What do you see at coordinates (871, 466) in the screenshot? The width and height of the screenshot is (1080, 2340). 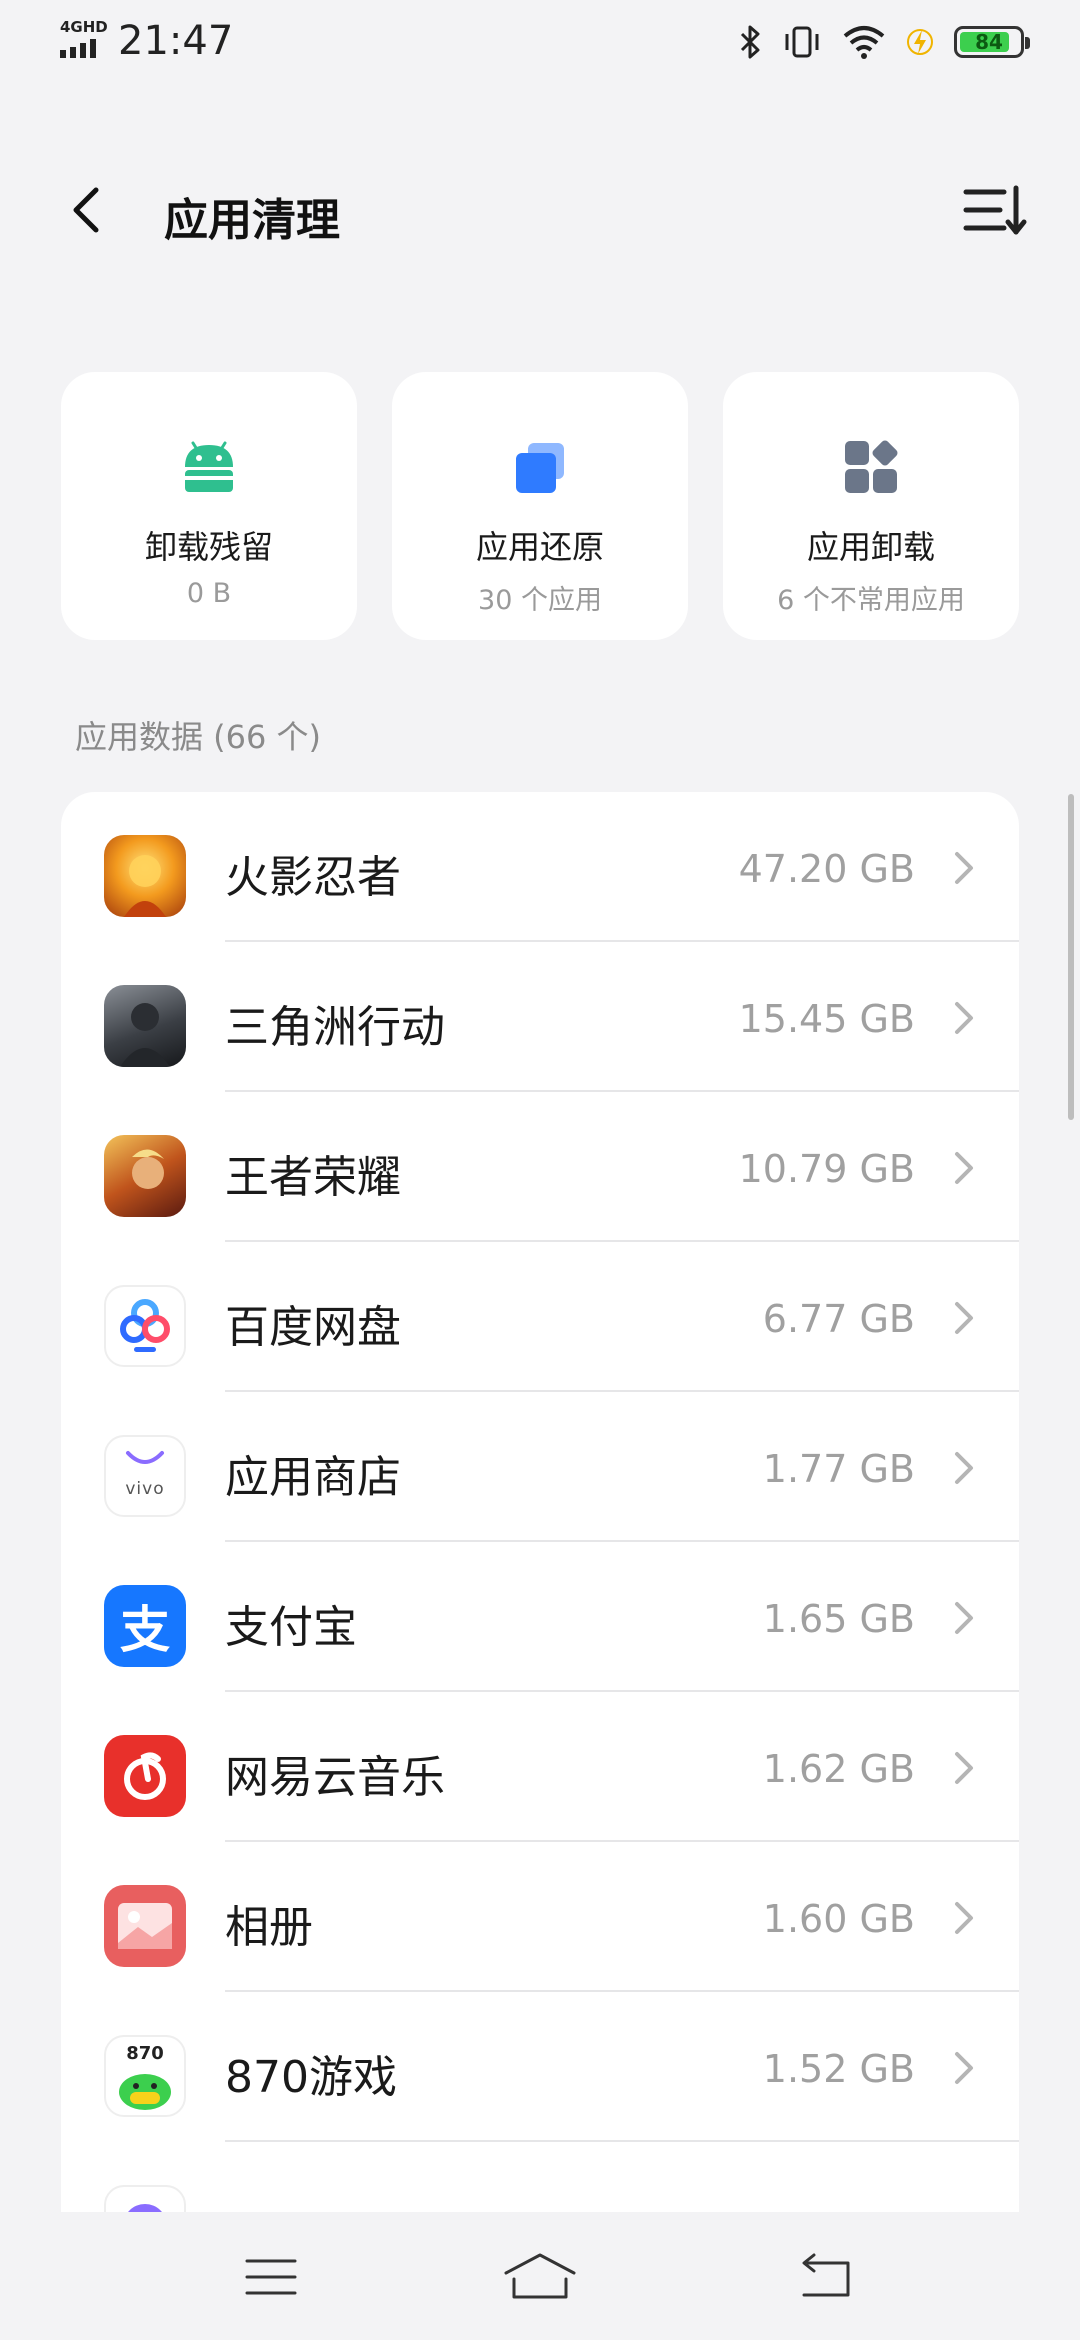 I see `apps-icon` at bounding box center [871, 466].